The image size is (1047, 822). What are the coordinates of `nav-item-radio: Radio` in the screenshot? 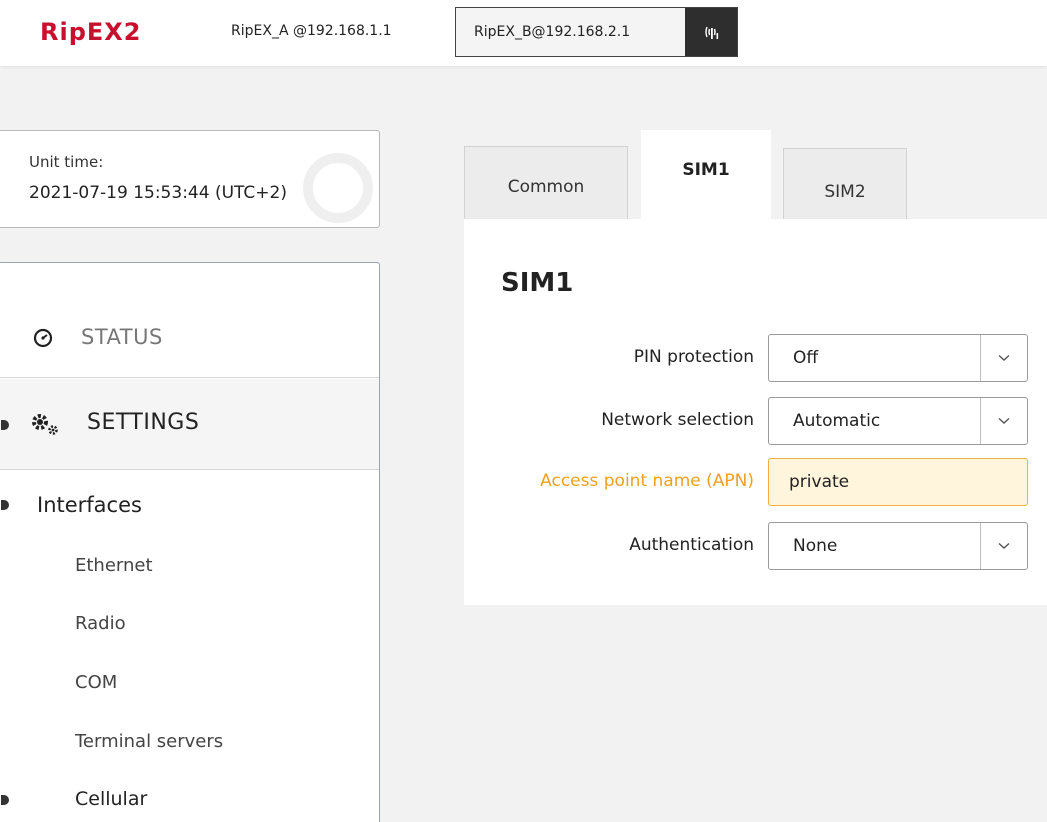 It's located at (100, 623).